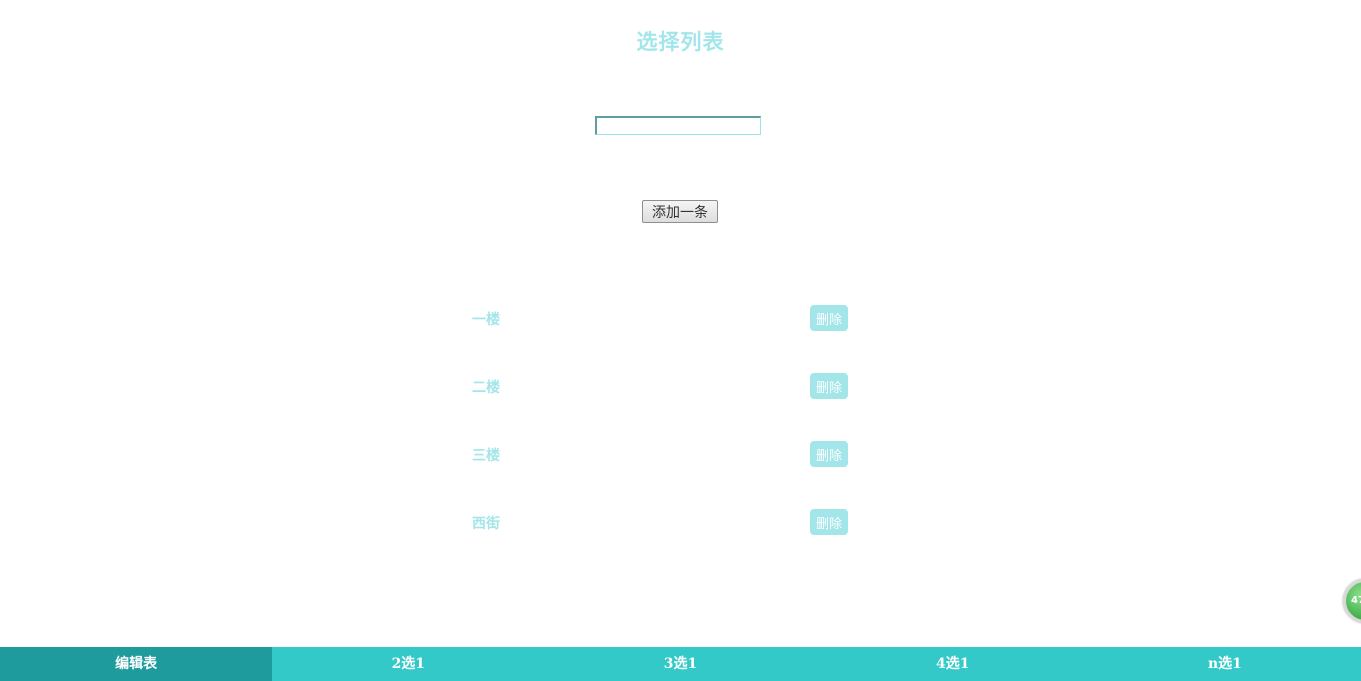 The height and width of the screenshot is (681, 1361). Describe the element at coordinates (486, 320) in the screenshot. I see `list-item-label: 一楼` at that location.